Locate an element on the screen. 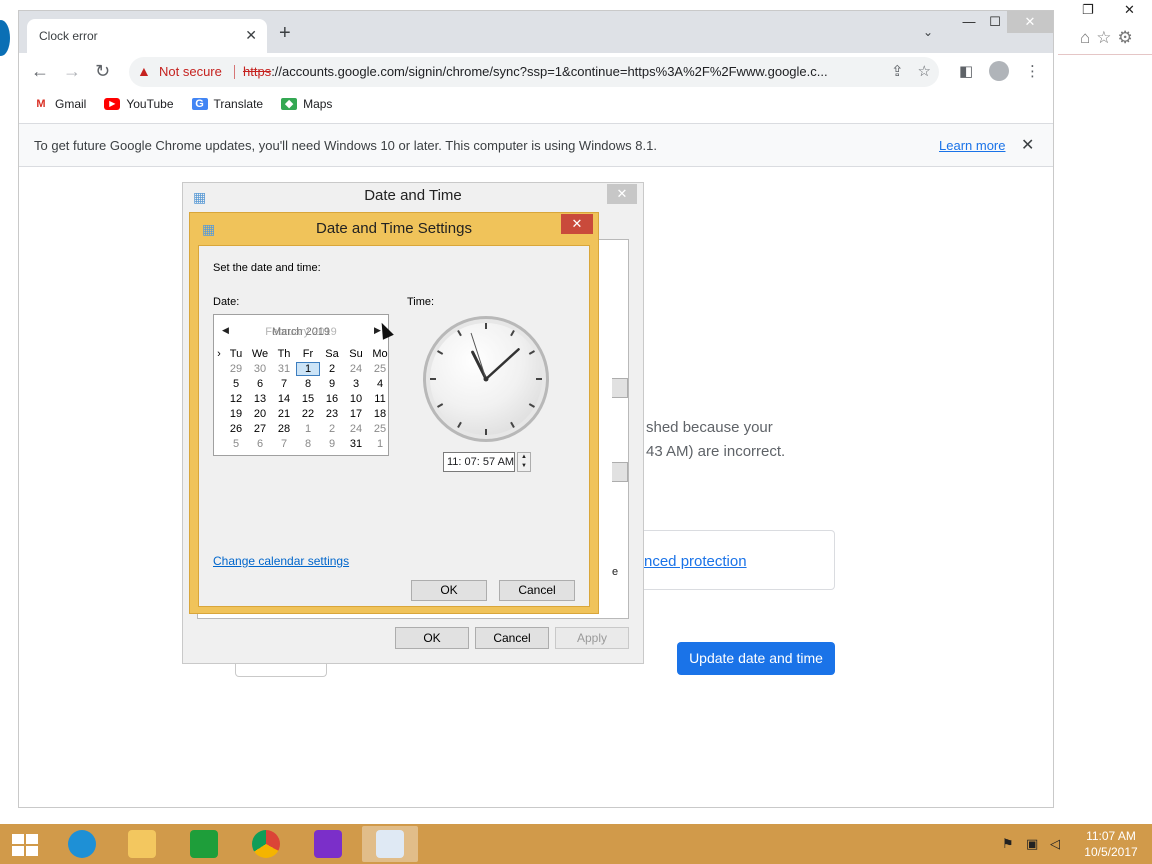 The width and height of the screenshot is (1152, 864). calendar-day: 10 is located at coordinates (356, 399).